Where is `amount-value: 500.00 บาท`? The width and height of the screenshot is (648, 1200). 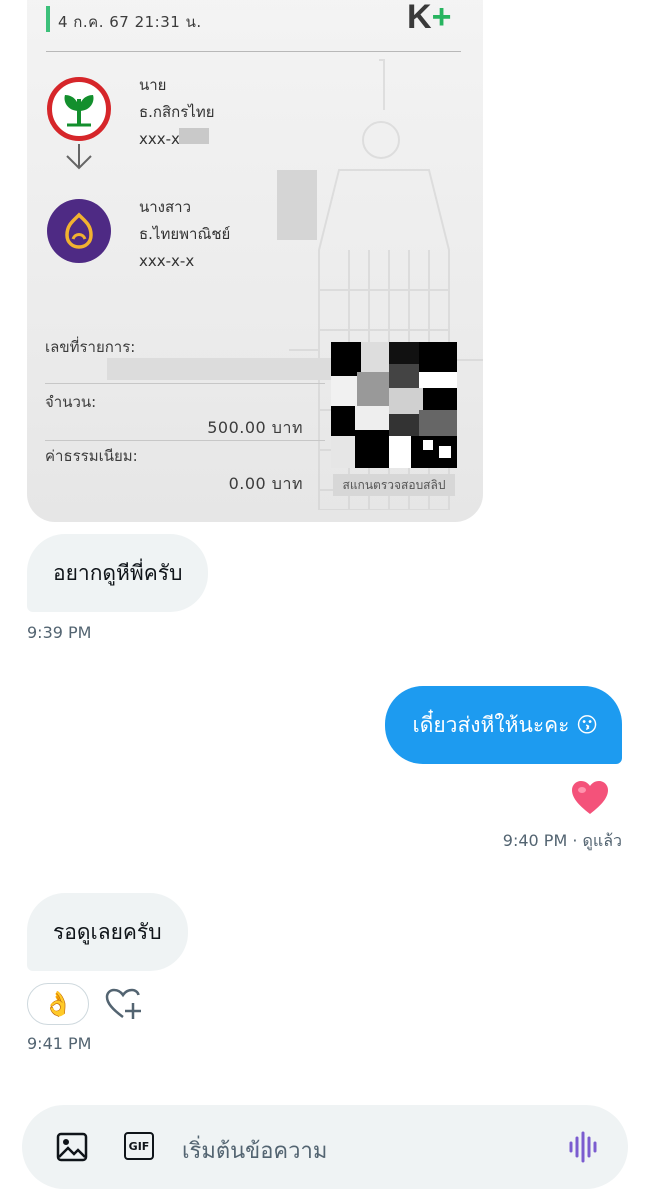
amount-value: 500.00 บาท is located at coordinates (255, 427).